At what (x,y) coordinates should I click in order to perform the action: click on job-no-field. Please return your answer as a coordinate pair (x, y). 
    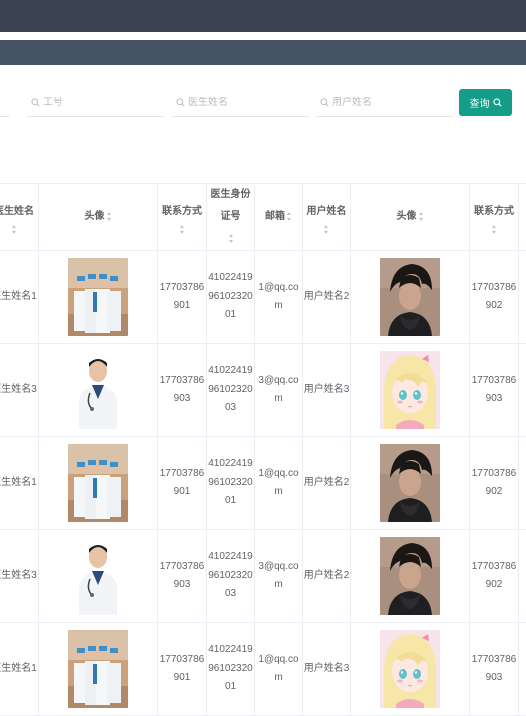
    Looking at the image, I should click on (95, 103).